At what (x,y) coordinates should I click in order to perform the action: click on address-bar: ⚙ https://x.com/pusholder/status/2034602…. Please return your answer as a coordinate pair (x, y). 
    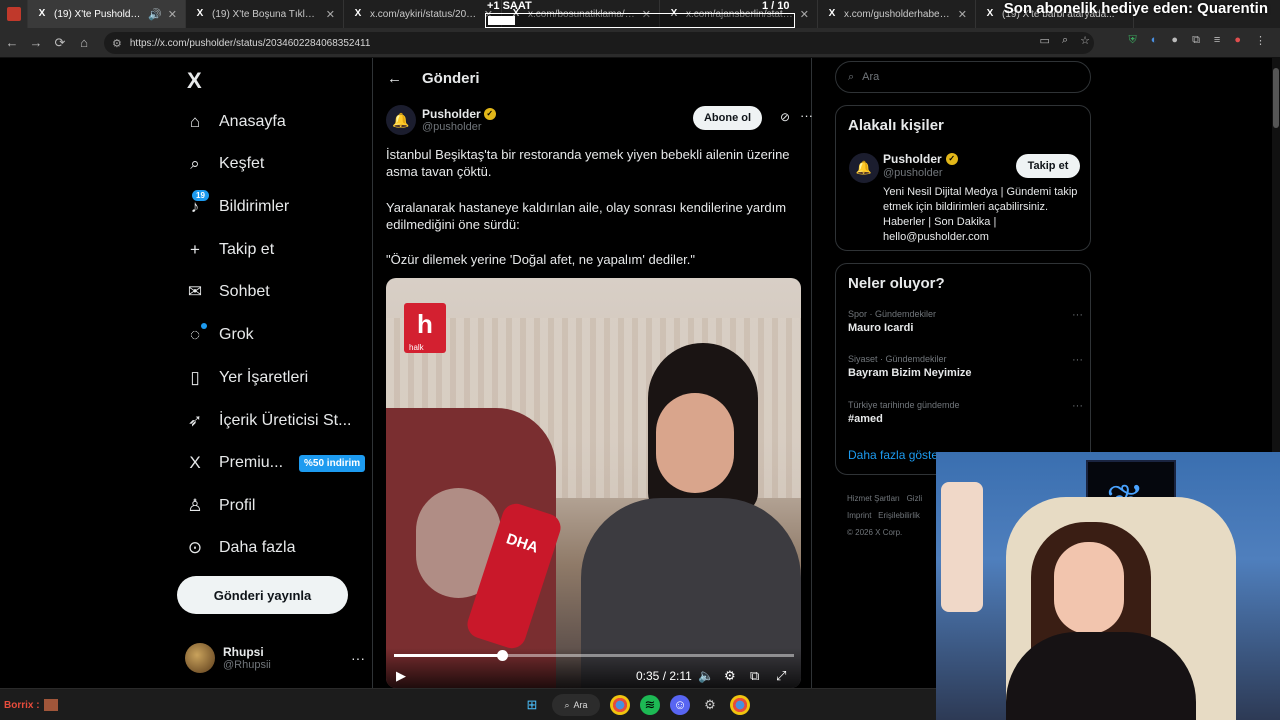
    Looking at the image, I should click on (599, 43).